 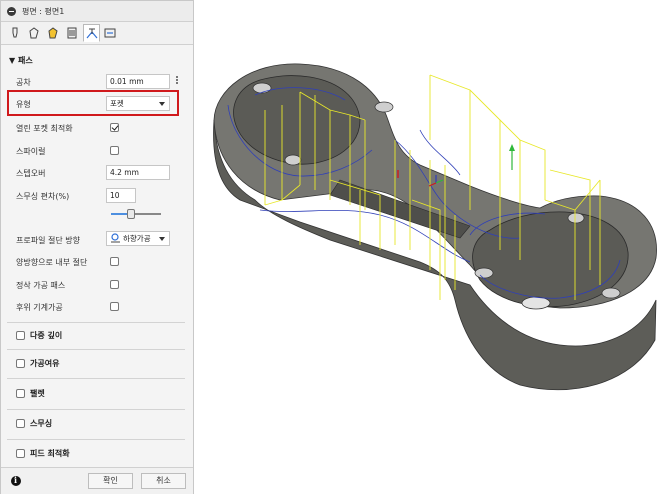 I want to click on passes-section-header: ▼ 패스, so click(x=21, y=60).